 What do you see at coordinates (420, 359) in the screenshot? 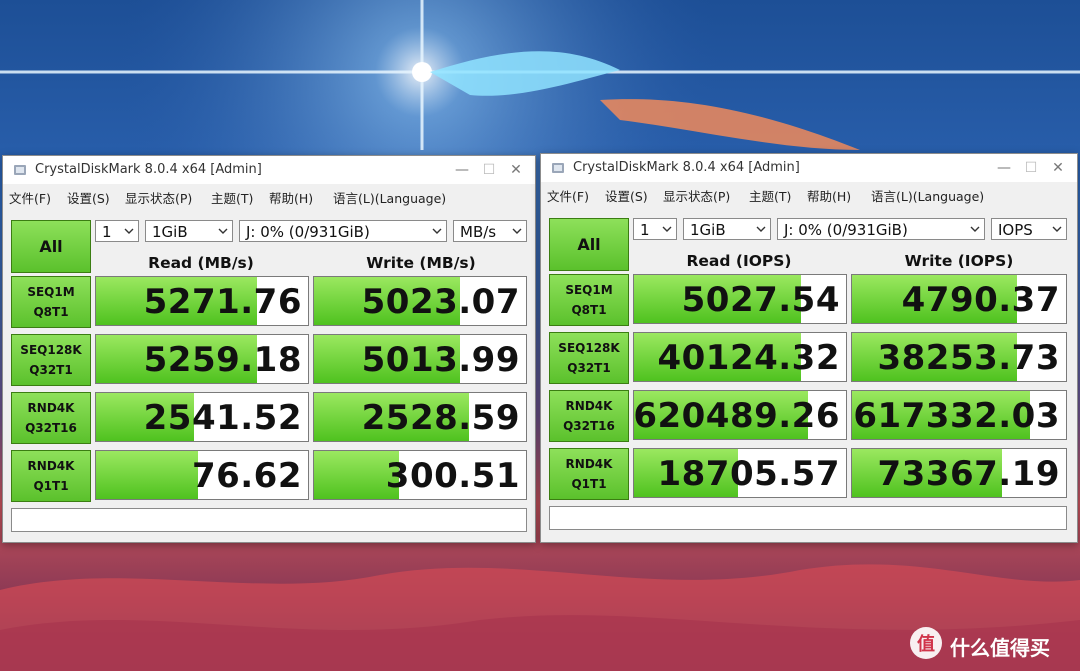
I see `write-result-cell: 5013.99` at bounding box center [420, 359].